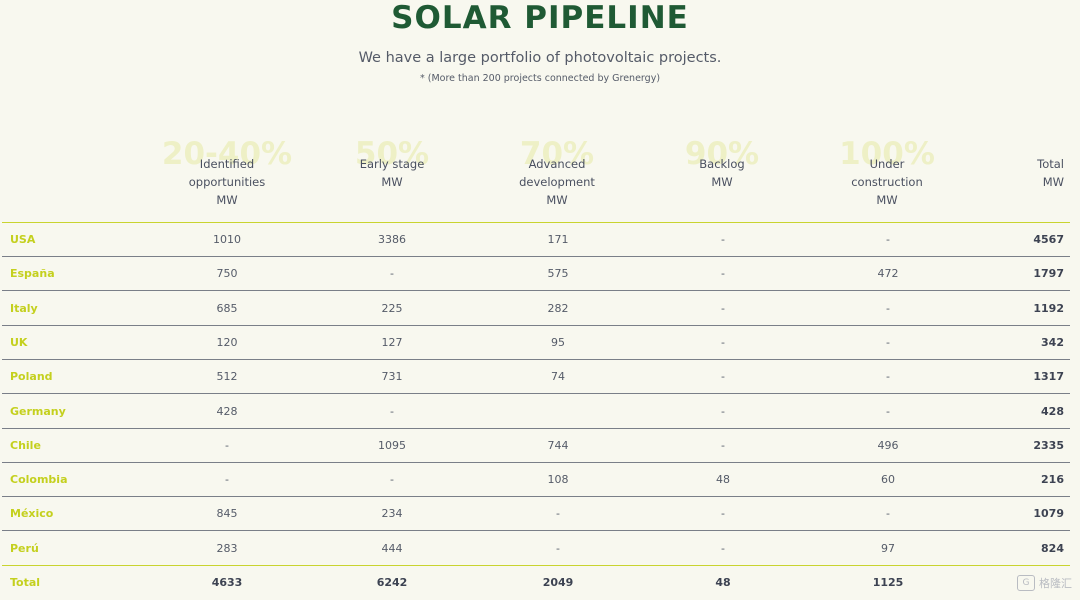 The height and width of the screenshot is (600, 1080). What do you see at coordinates (31, 377) in the screenshot?
I see `country-name: Poland` at bounding box center [31, 377].